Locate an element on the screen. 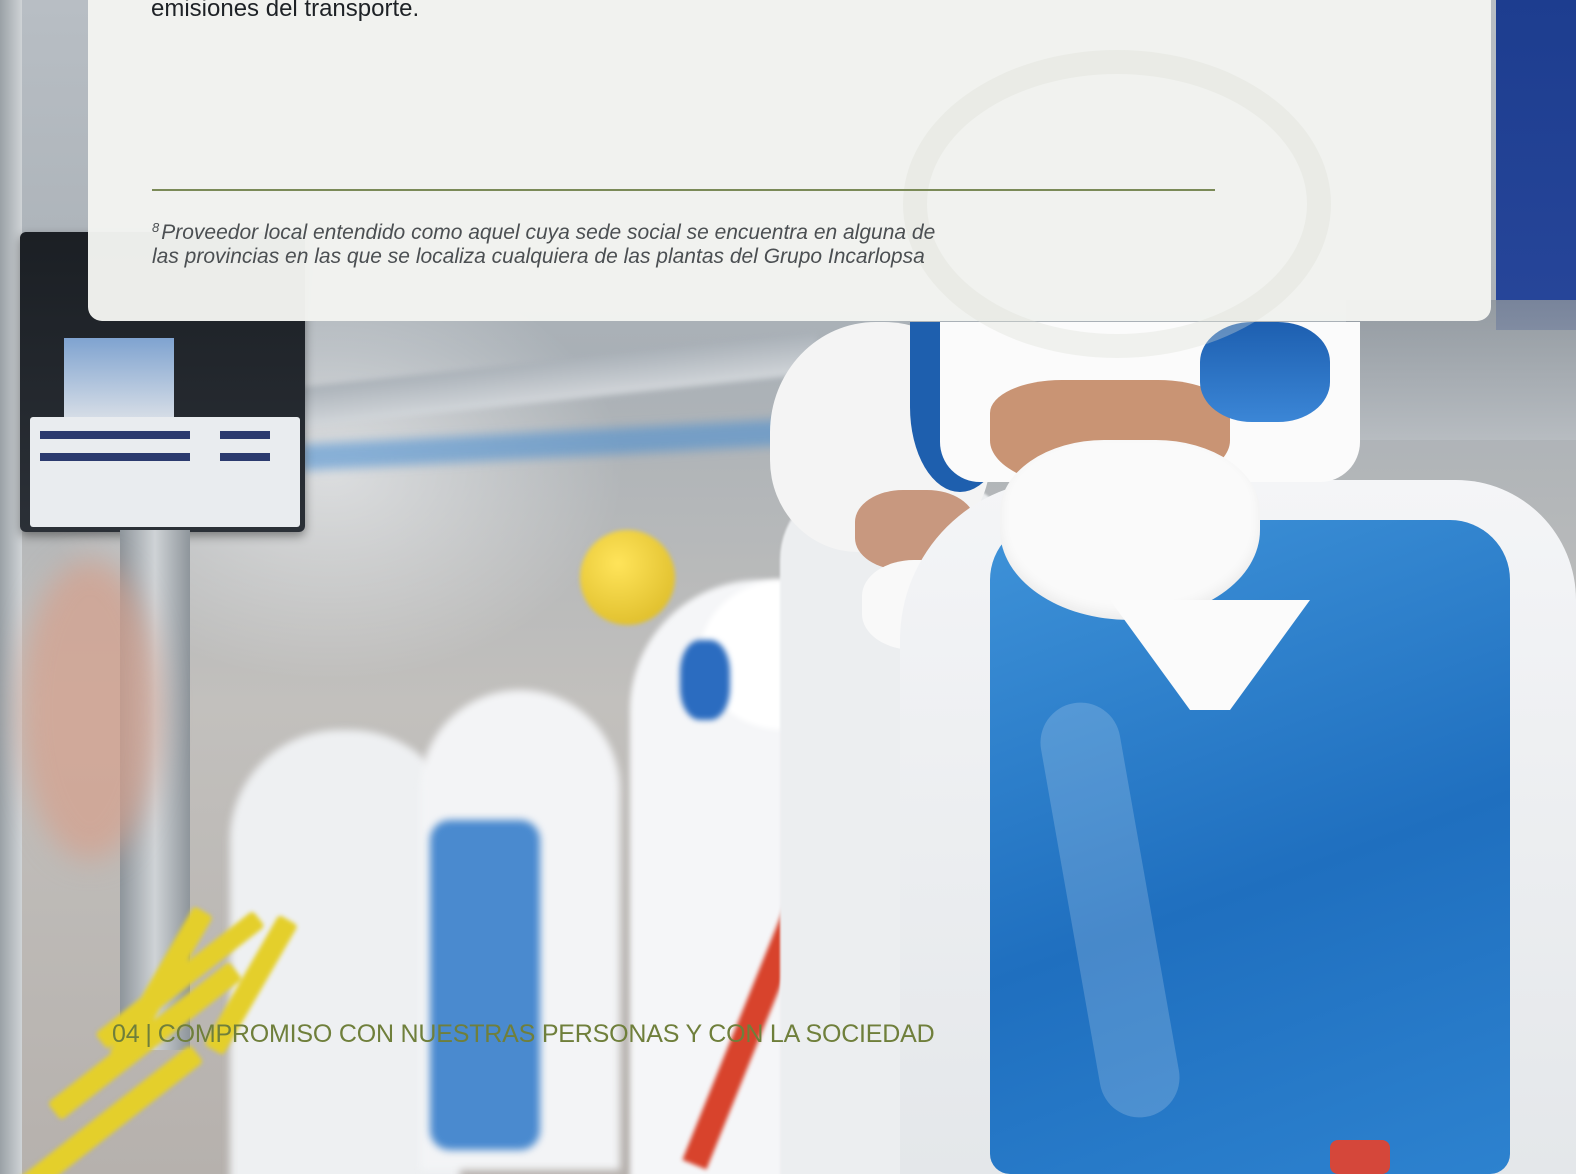  photo-meat-blur is located at coordinates (90, 710).